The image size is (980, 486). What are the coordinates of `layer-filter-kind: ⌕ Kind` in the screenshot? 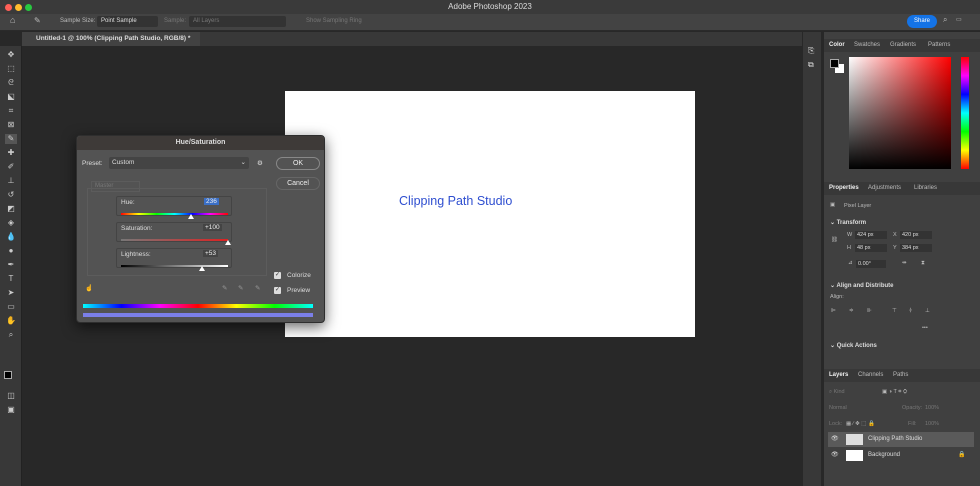 It's located at (837, 392).